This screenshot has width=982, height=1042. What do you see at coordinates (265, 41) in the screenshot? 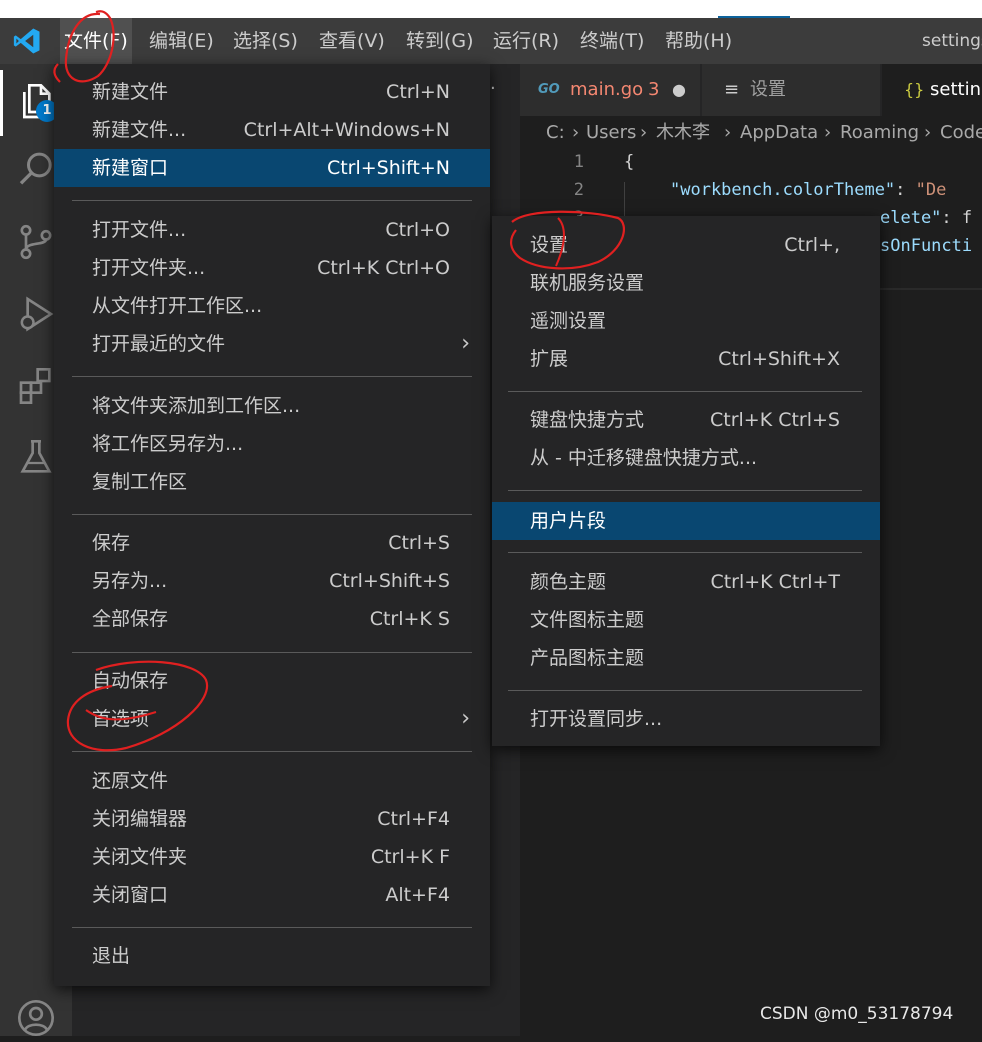
I see `menu-selection: 选择(S)` at bounding box center [265, 41].